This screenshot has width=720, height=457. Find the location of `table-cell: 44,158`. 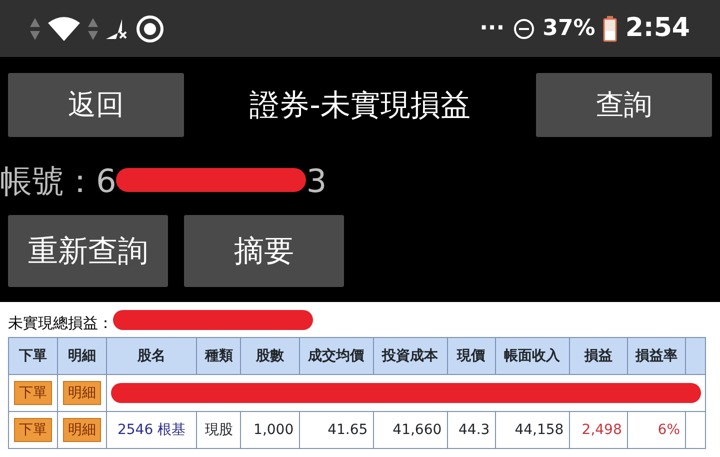

table-cell: 44,158 is located at coordinates (539, 430).